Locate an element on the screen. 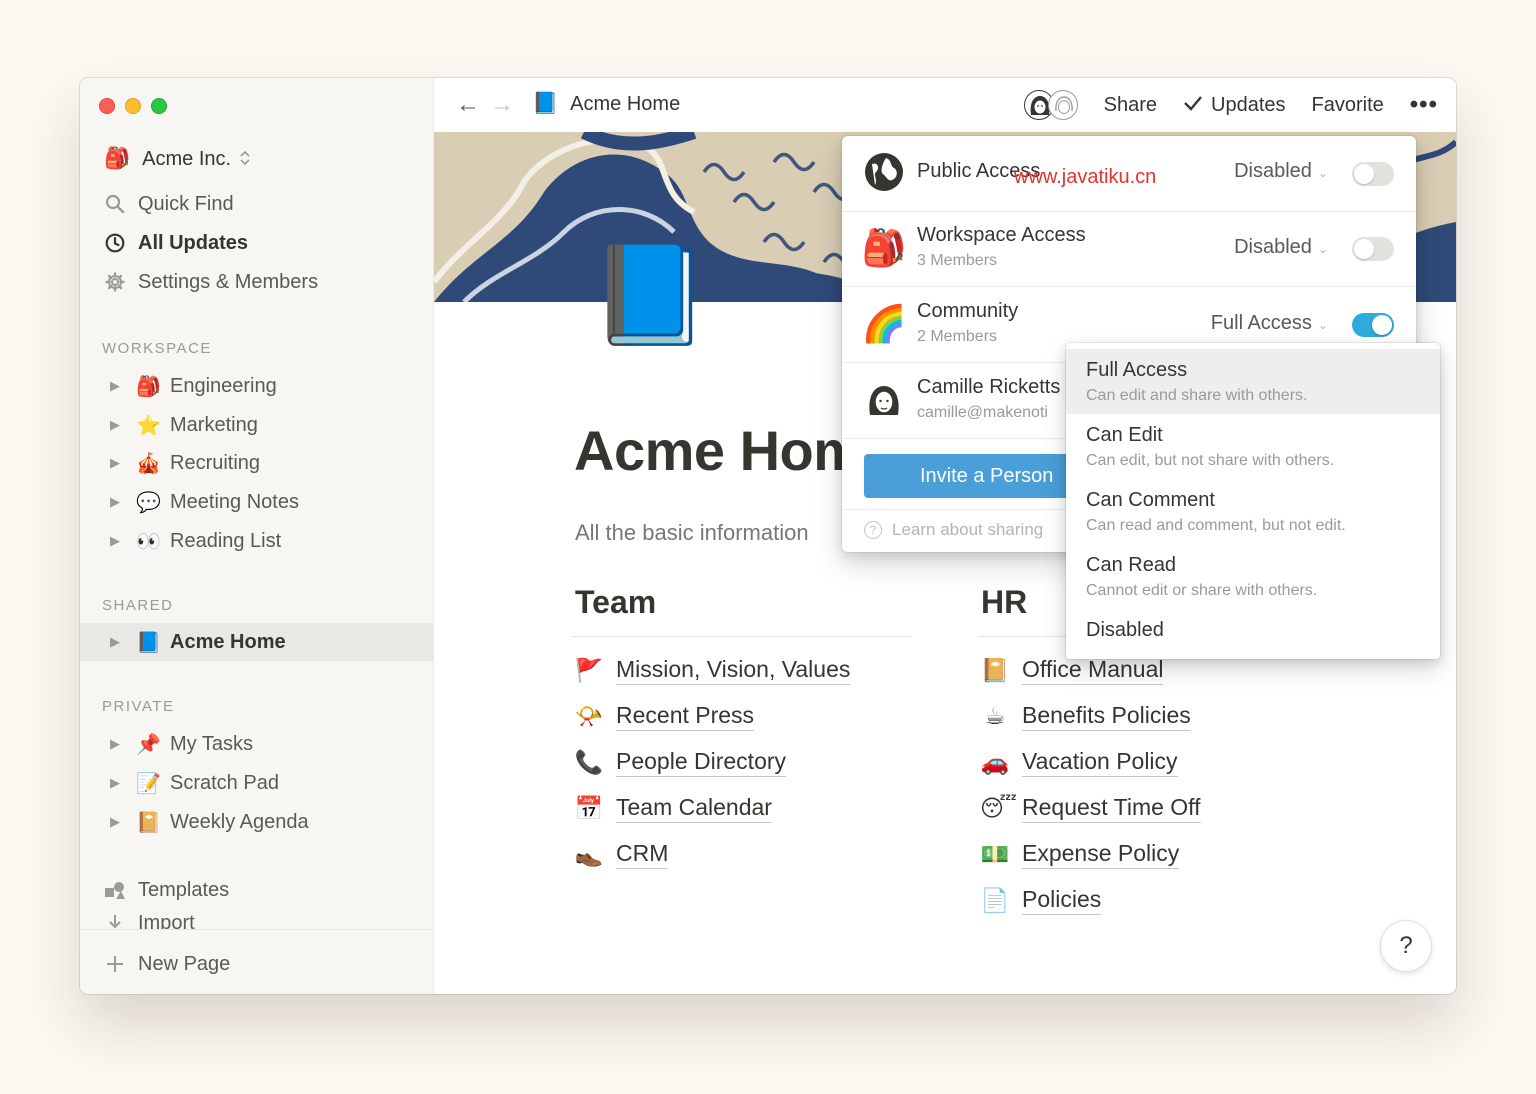 Image resolution: width=1536 pixels, height=1094 pixels. breadcrumb: 📘 Acme Home is located at coordinates (606, 104).